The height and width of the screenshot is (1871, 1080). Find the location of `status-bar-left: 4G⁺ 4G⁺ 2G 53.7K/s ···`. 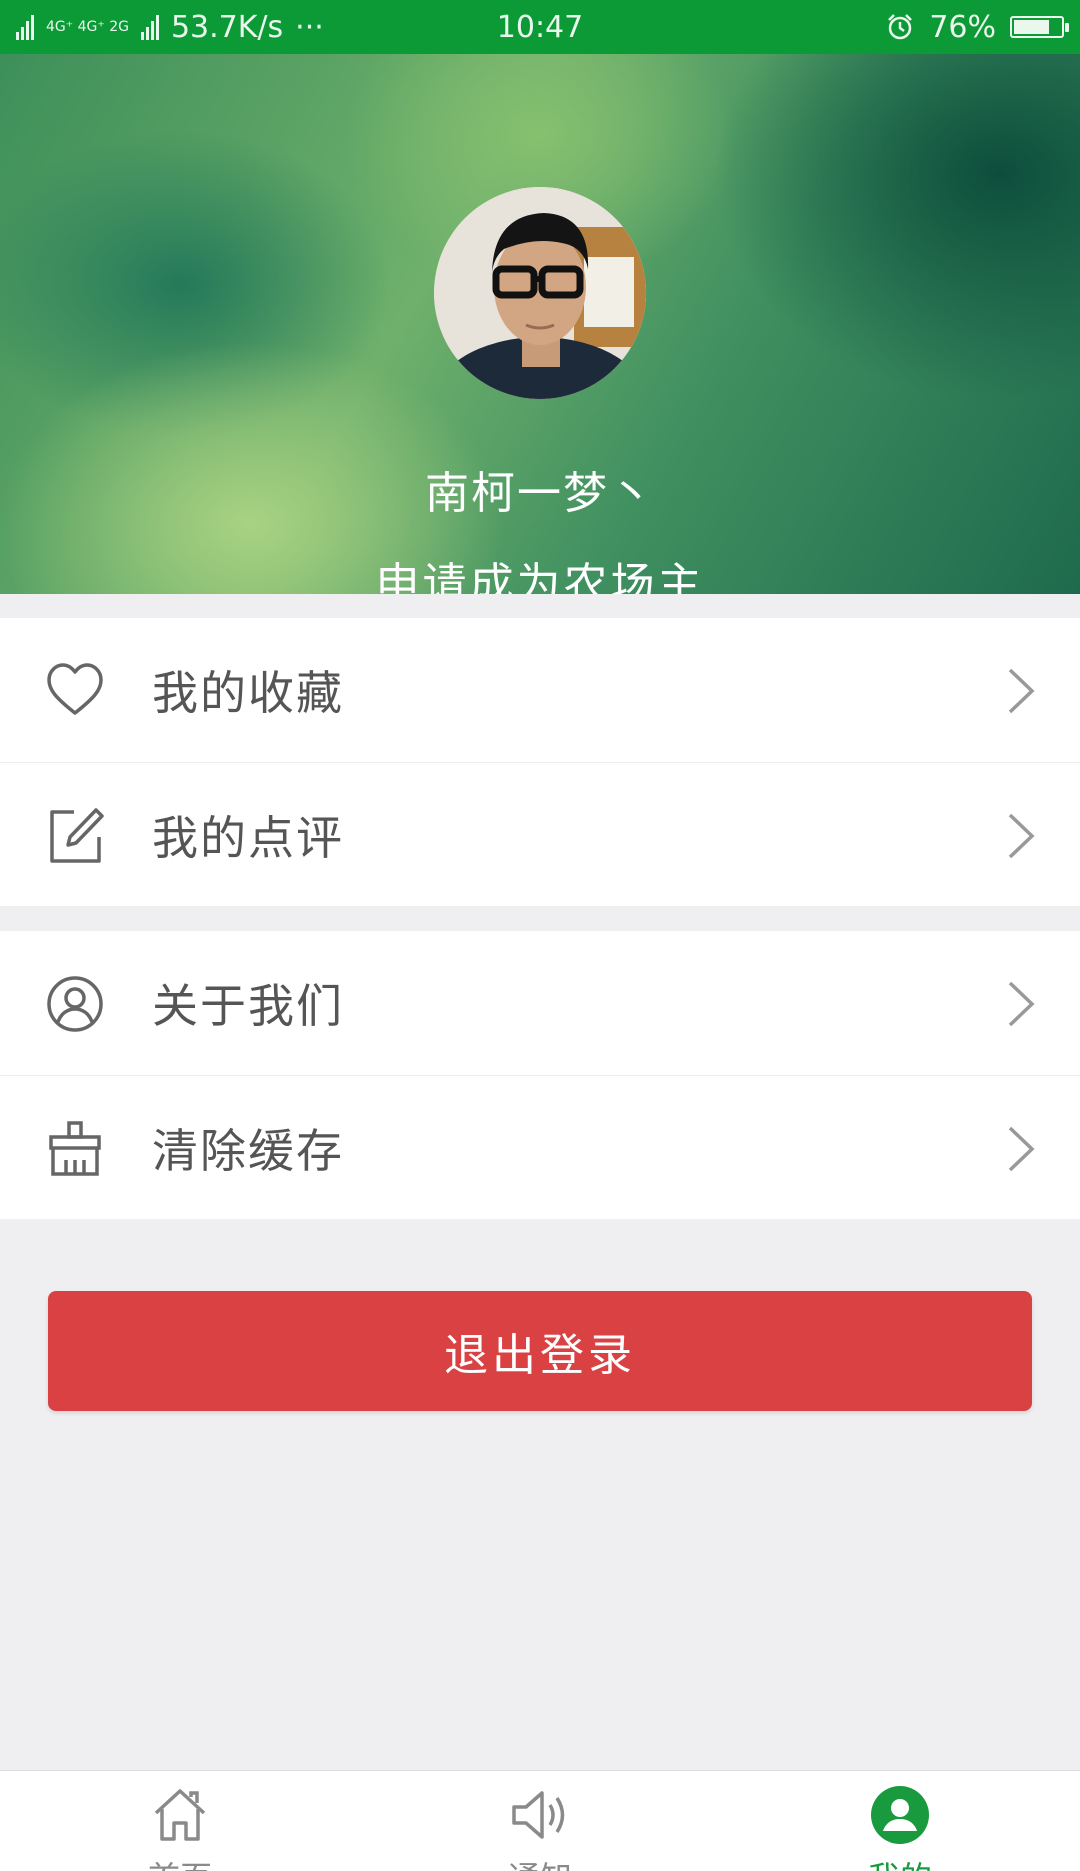

status-bar-left: 4G⁺ 4G⁺ 2G 53.7K/s ··· is located at coordinates (170, 27).